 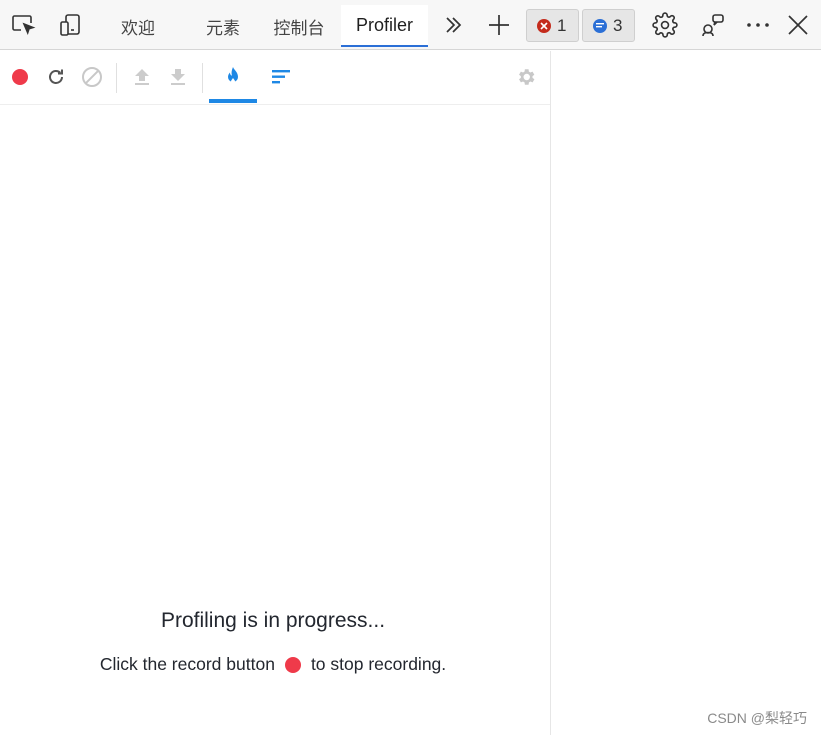 I want to click on error-count-badge: 1, so click(x=552, y=25).